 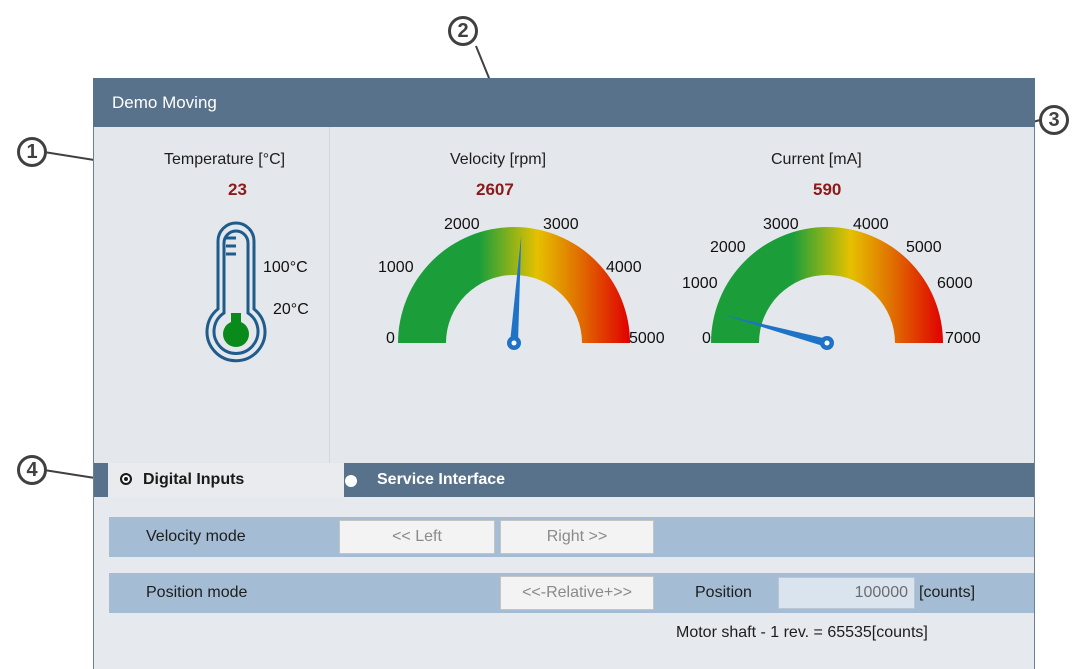 I want to click on tab-service-interface: Service Interface, so click(x=425, y=480).